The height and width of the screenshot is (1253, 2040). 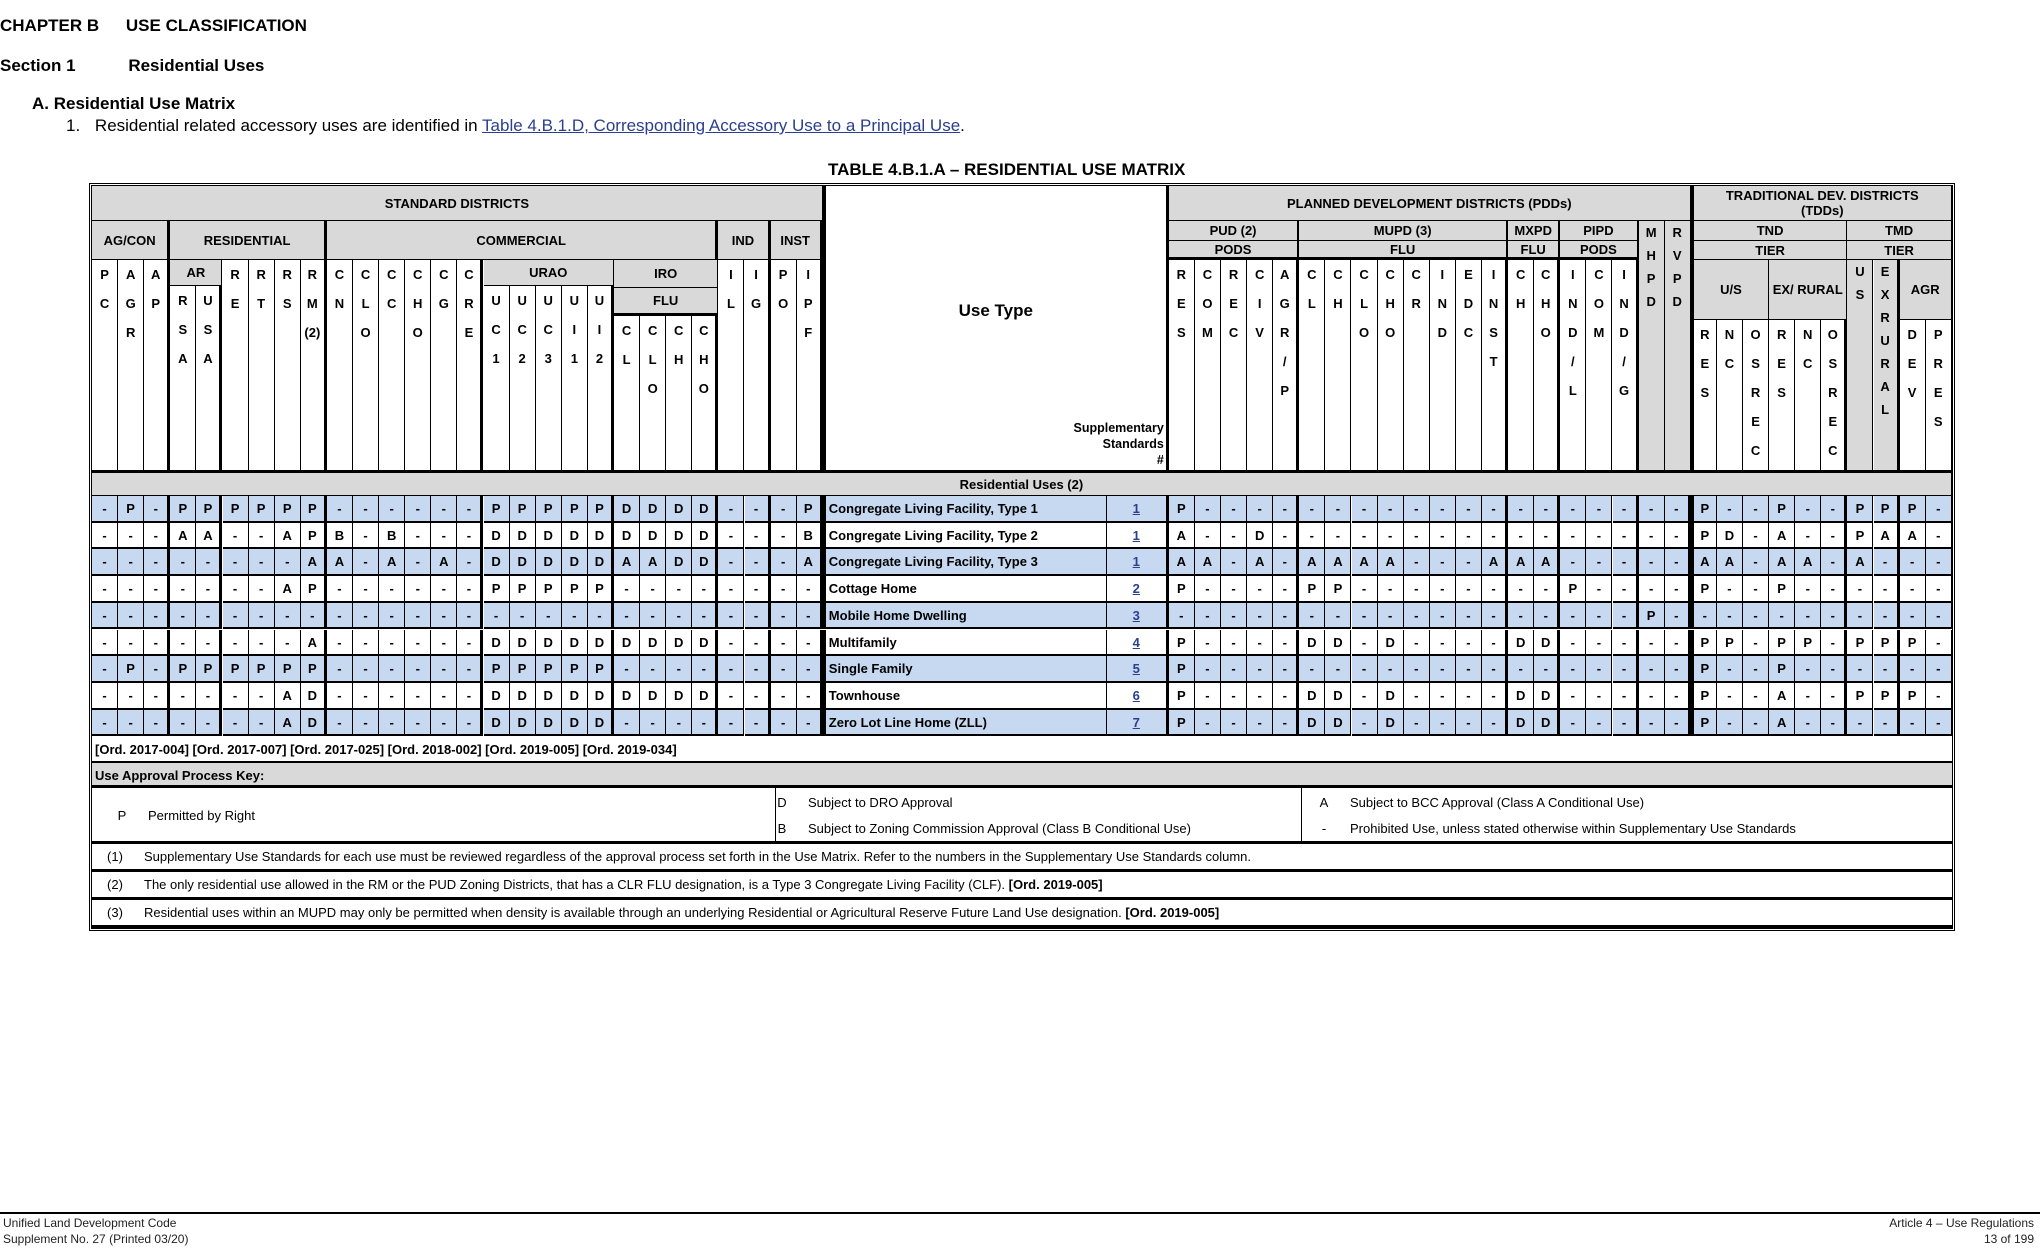 What do you see at coordinates (1782, 723) in the screenshot?
I see `tdd-cell: A` at bounding box center [1782, 723].